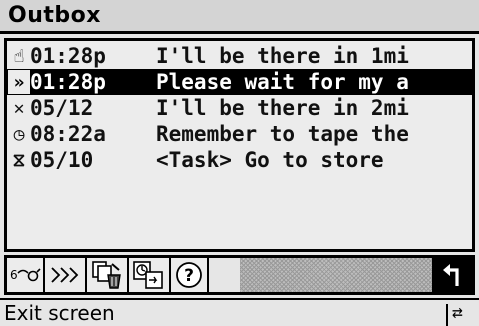  I want to click on message-row: ◷ 08:22a Remember to tape the, so click(239, 134).